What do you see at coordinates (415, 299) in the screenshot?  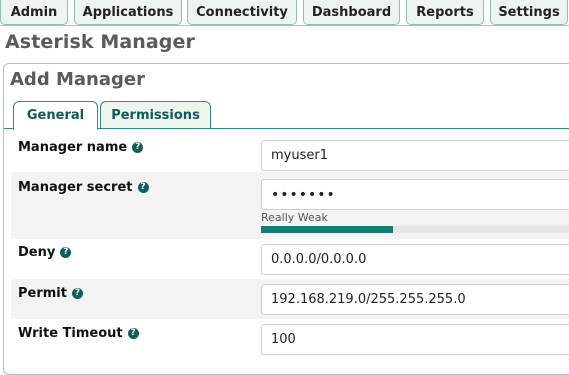 I see `permit-input: 192.168.219.0/255.255.255.0` at bounding box center [415, 299].